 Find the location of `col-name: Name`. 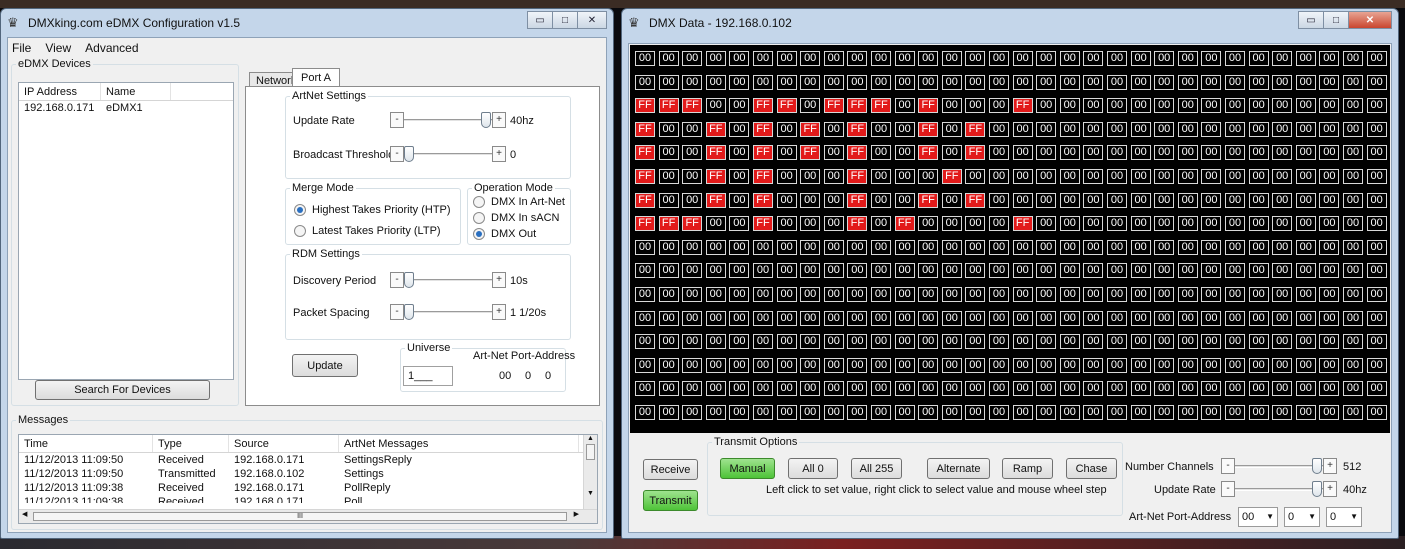

col-name: Name is located at coordinates (136, 91).